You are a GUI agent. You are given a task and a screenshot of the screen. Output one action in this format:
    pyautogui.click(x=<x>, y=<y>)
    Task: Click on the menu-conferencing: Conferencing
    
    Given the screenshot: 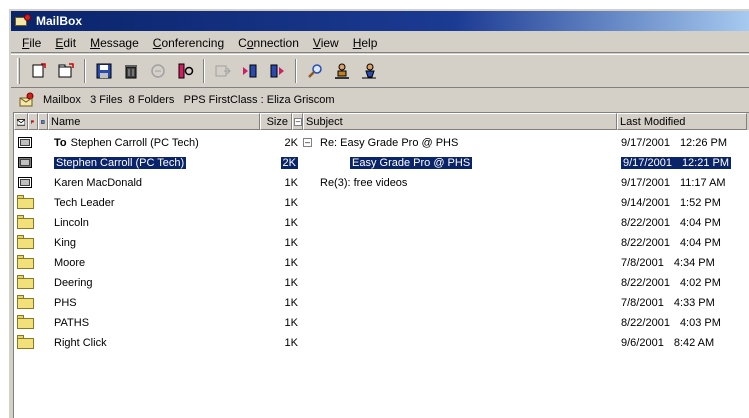 What is the action you would take?
    pyautogui.click(x=188, y=43)
    